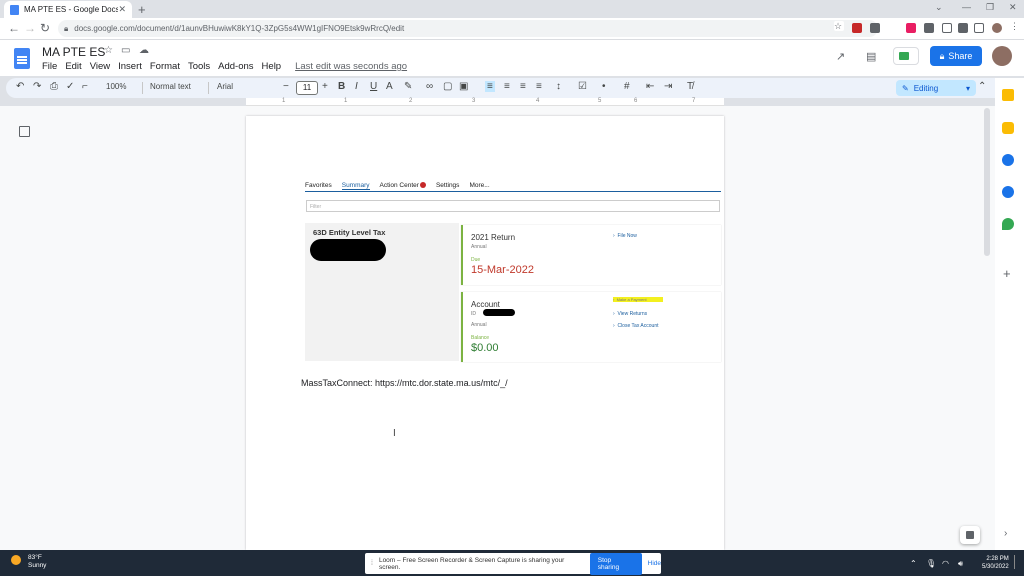 Image resolution: width=1024 pixels, height=576 pixels. Describe the element at coordinates (70, 86) in the screenshot. I see `spellcheck-icon: ✓` at that location.